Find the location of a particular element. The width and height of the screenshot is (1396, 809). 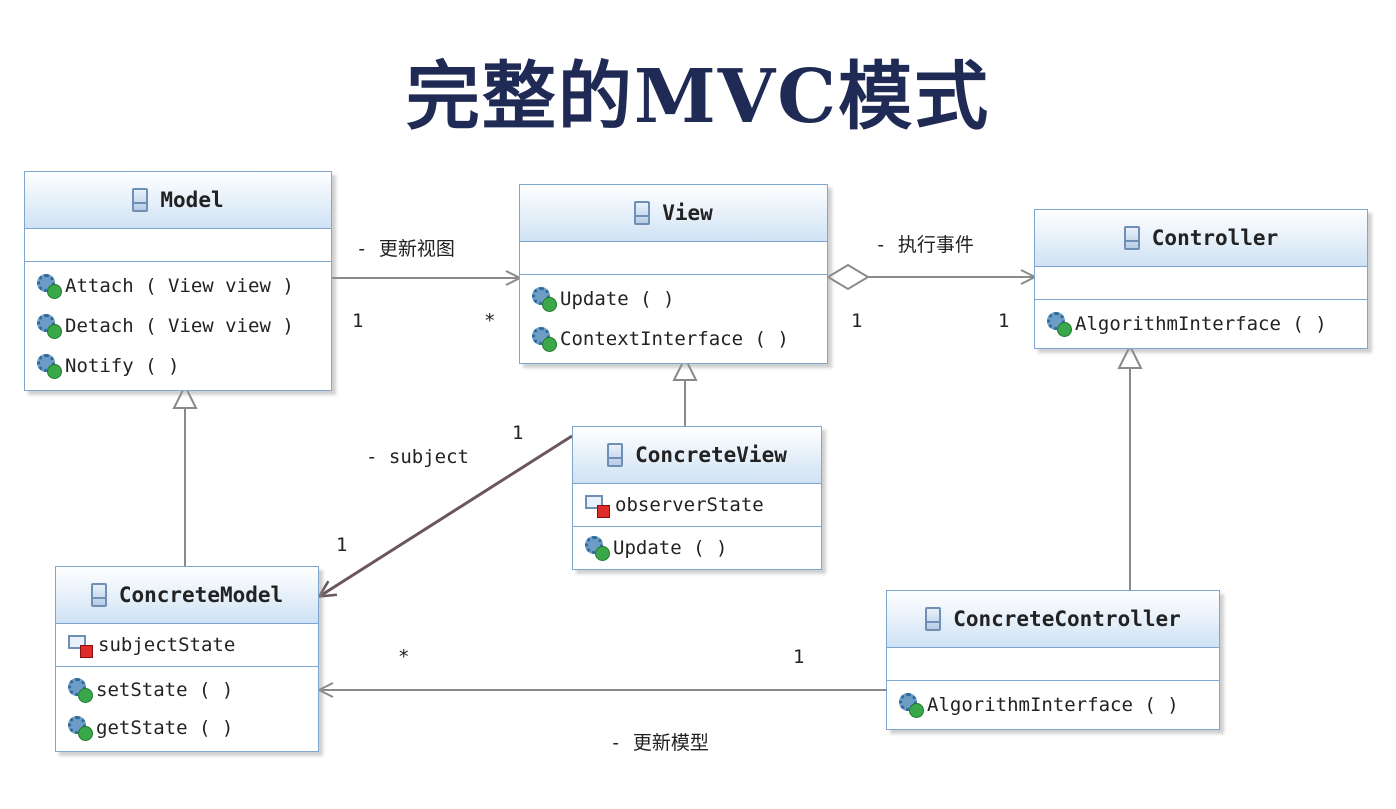

class-concretecontroller-methods: AlgorithmInterface ( ) is located at coordinates (1053, 705).